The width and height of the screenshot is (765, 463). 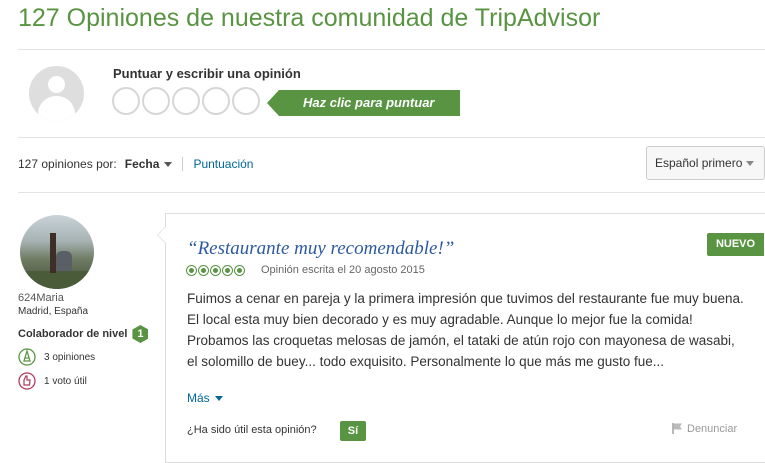 What do you see at coordinates (56, 357) in the screenshot?
I see `reviews-count-stat: 3 opiniones` at bounding box center [56, 357].